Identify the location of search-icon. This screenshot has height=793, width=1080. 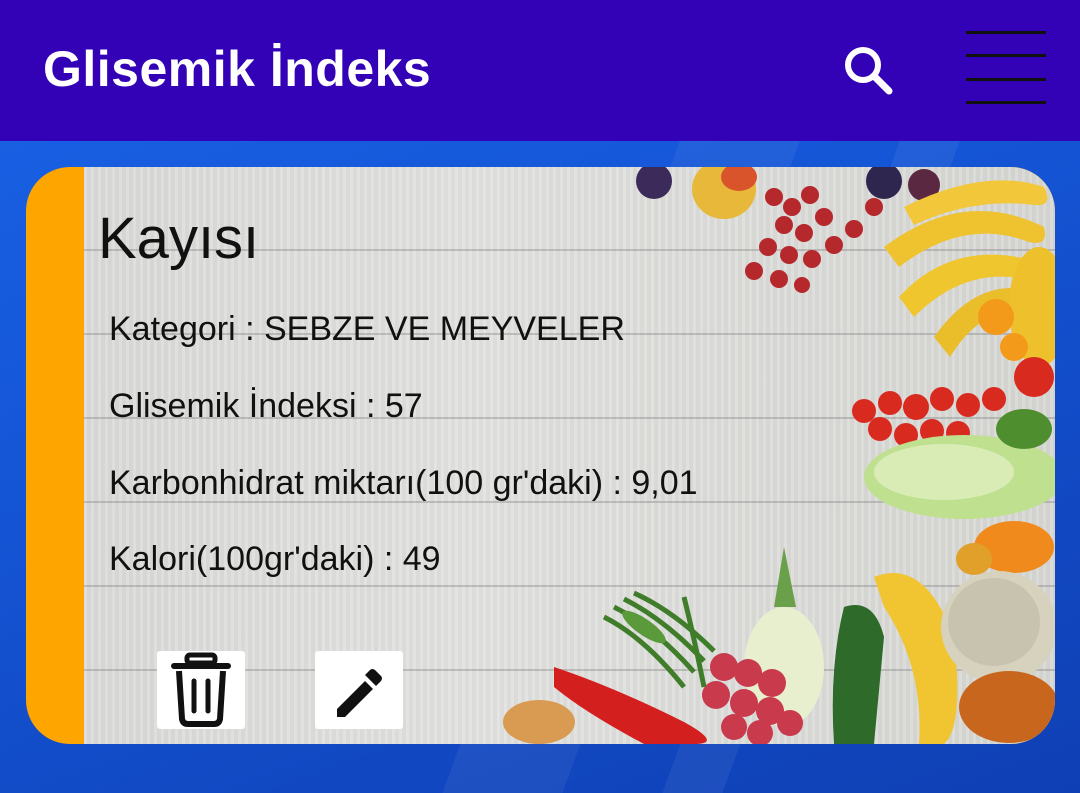
(869, 71).